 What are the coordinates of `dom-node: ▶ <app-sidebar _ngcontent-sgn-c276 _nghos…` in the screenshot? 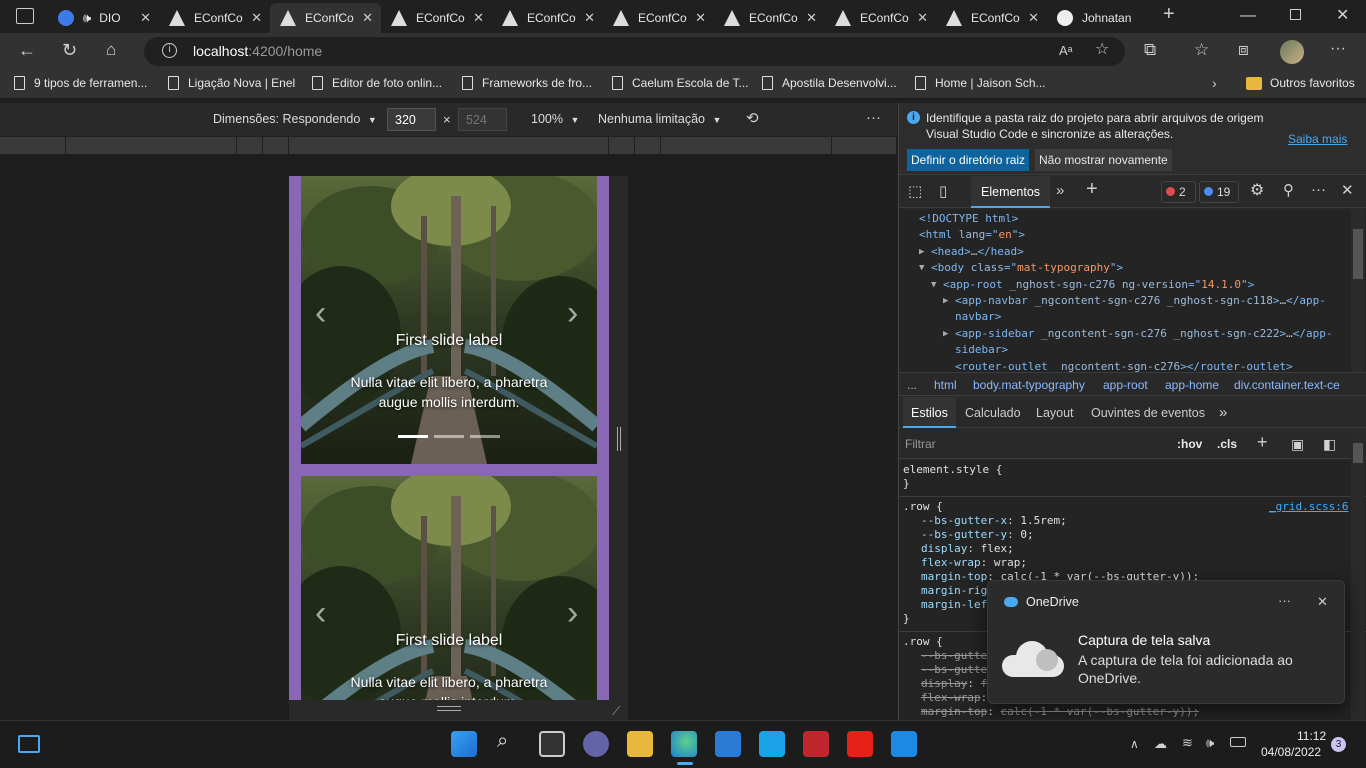 It's located at (1138, 333).